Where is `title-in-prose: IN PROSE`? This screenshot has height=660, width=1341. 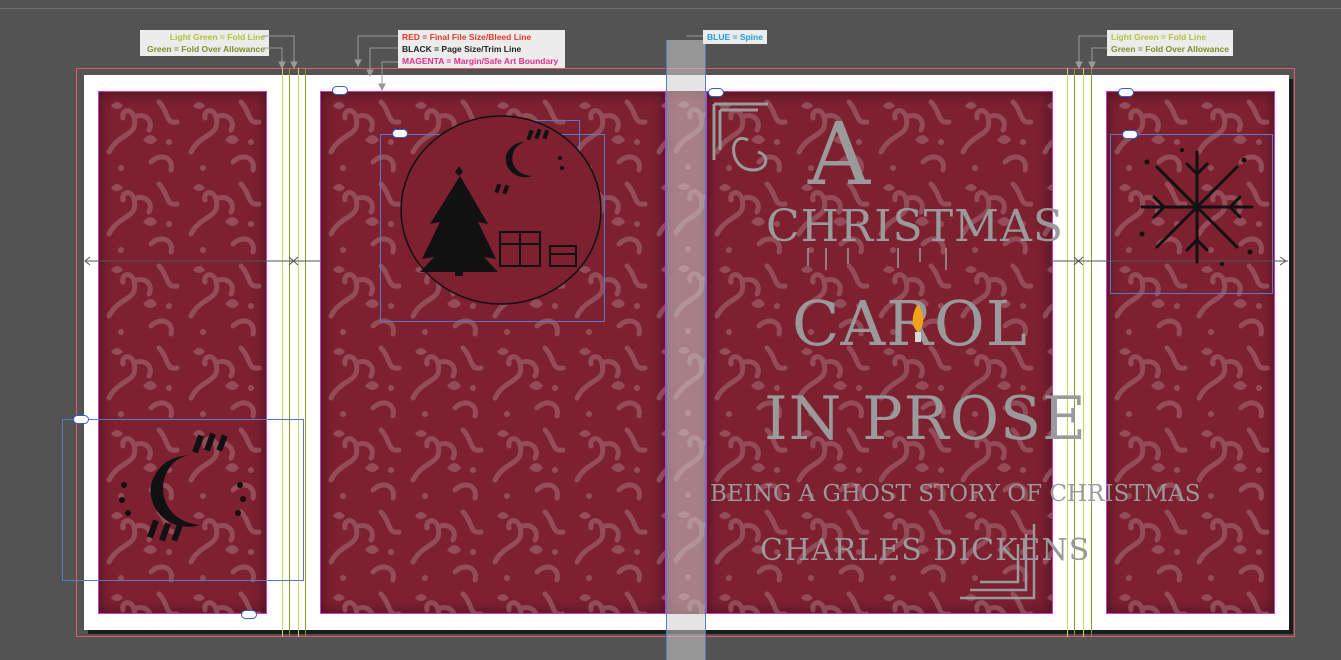 title-in-prose: IN PROSE is located at coordinates (925, 419).